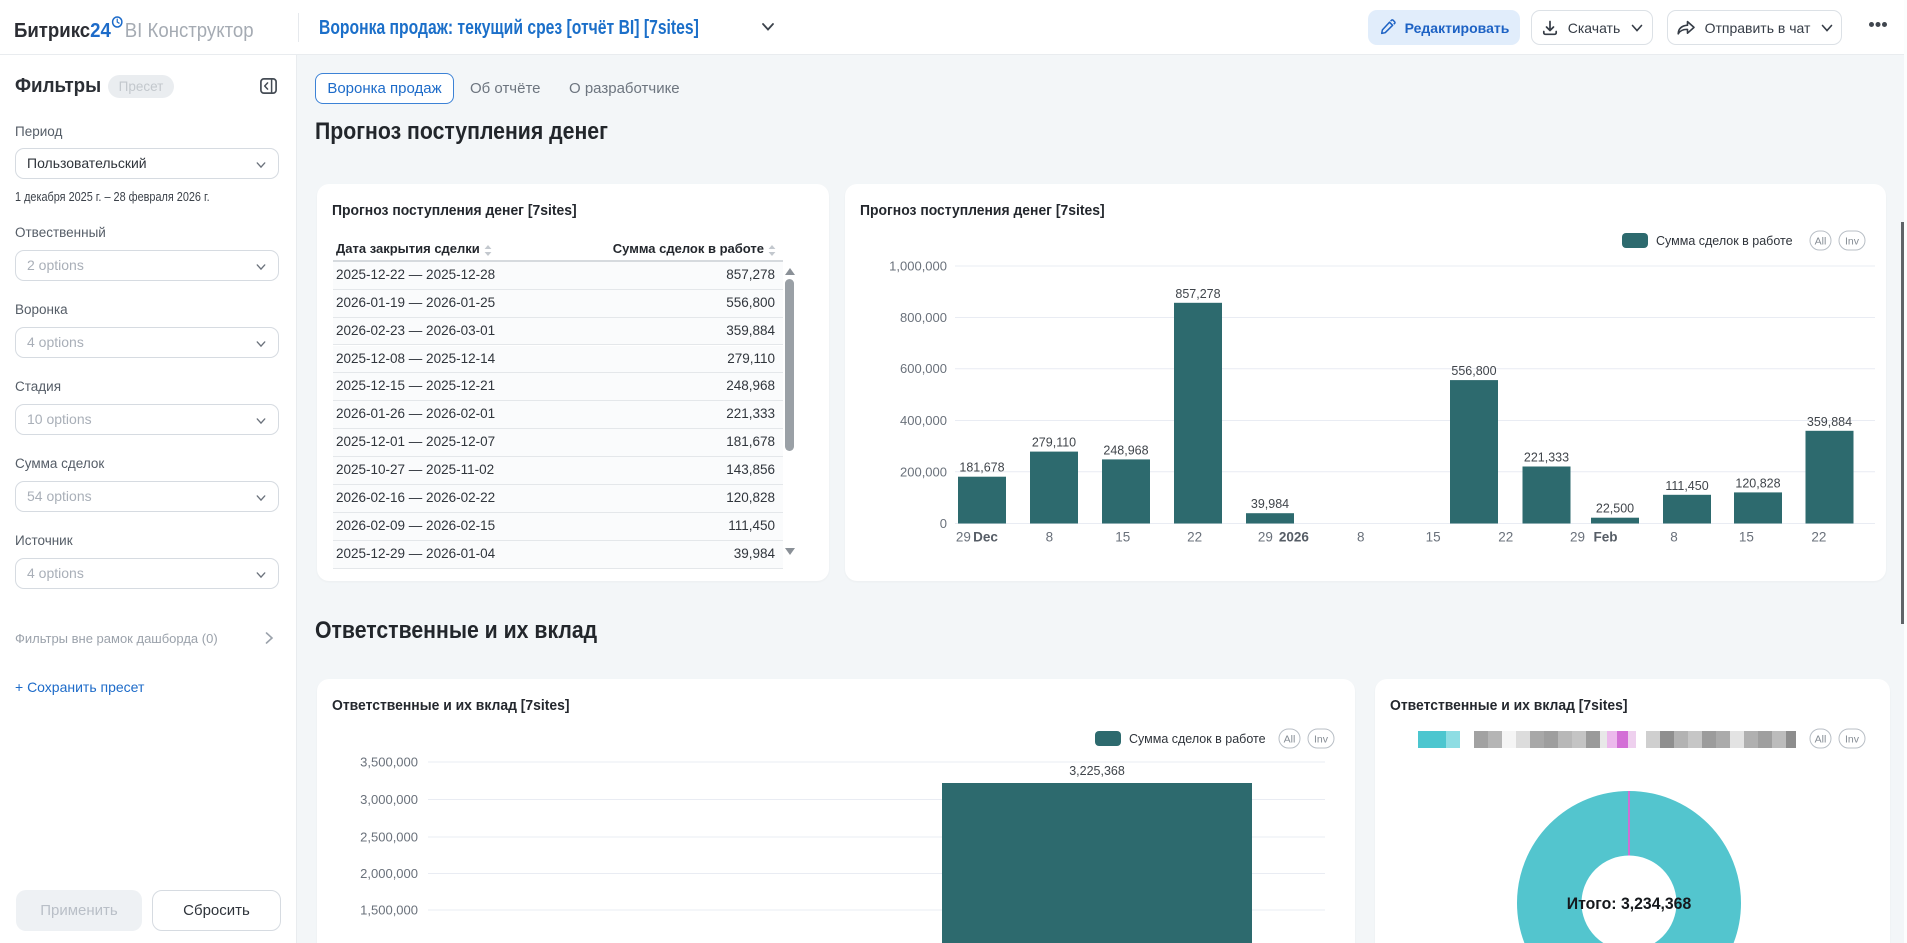 The height and width of the screenshot is (943, 1907). What do you see at coordinates (985, 537) in the screenshot?
I see `svg-text: Dec` at bounding box center [985, 537].